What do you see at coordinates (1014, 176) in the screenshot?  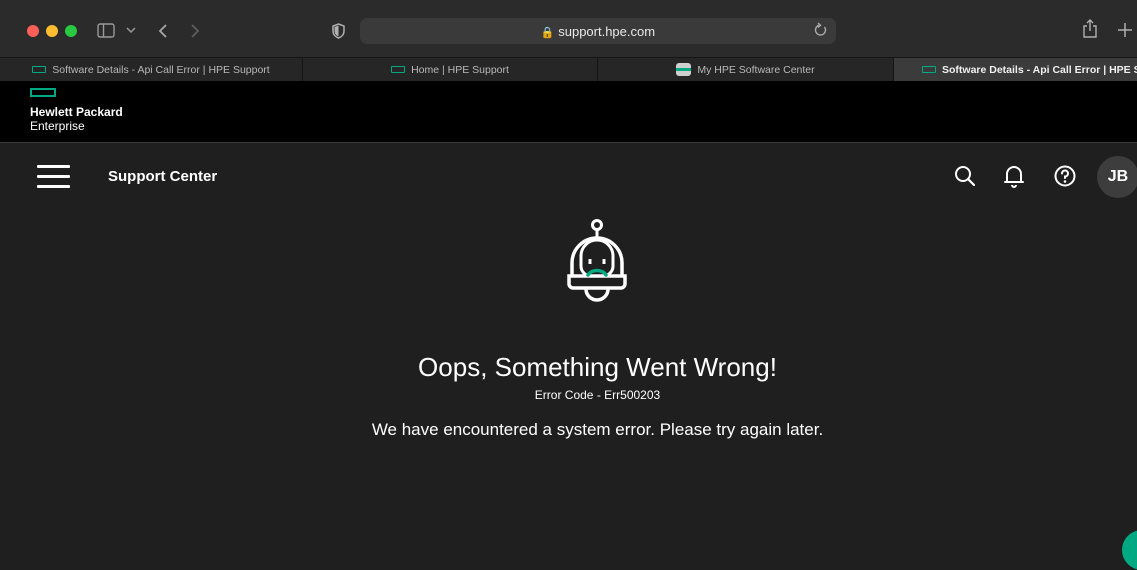 I see `bell-icon` at bounding box center [1014, 176].